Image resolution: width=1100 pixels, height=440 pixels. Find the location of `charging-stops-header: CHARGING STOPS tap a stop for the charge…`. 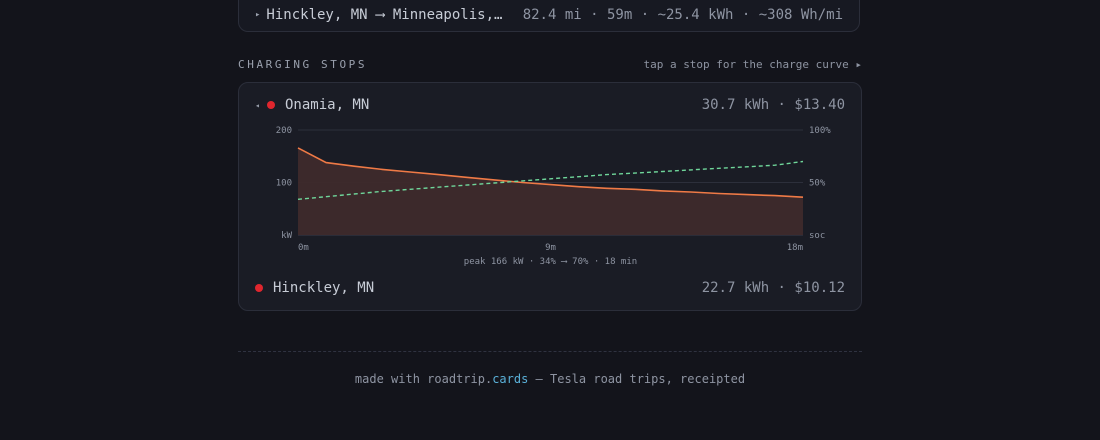

charging-stops-header: CHARGING STOPS tap a stop for the charge… is located at coordinates (550, 64).